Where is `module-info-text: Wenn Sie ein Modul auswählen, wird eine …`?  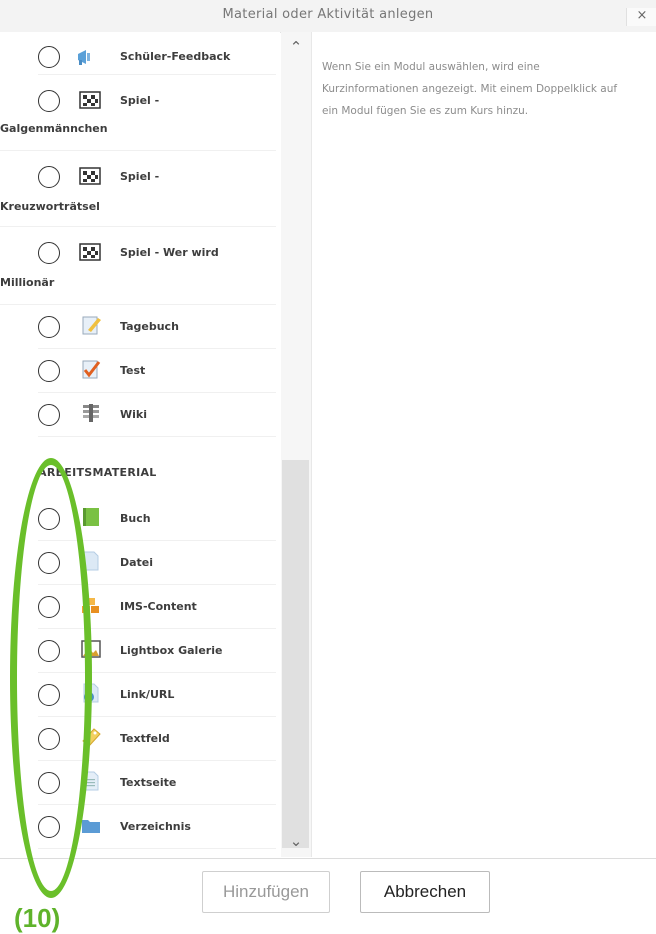 module-info-text: Wenn Sie ein Modul auswählen, wird eine … is located at coordinates (470, 89).